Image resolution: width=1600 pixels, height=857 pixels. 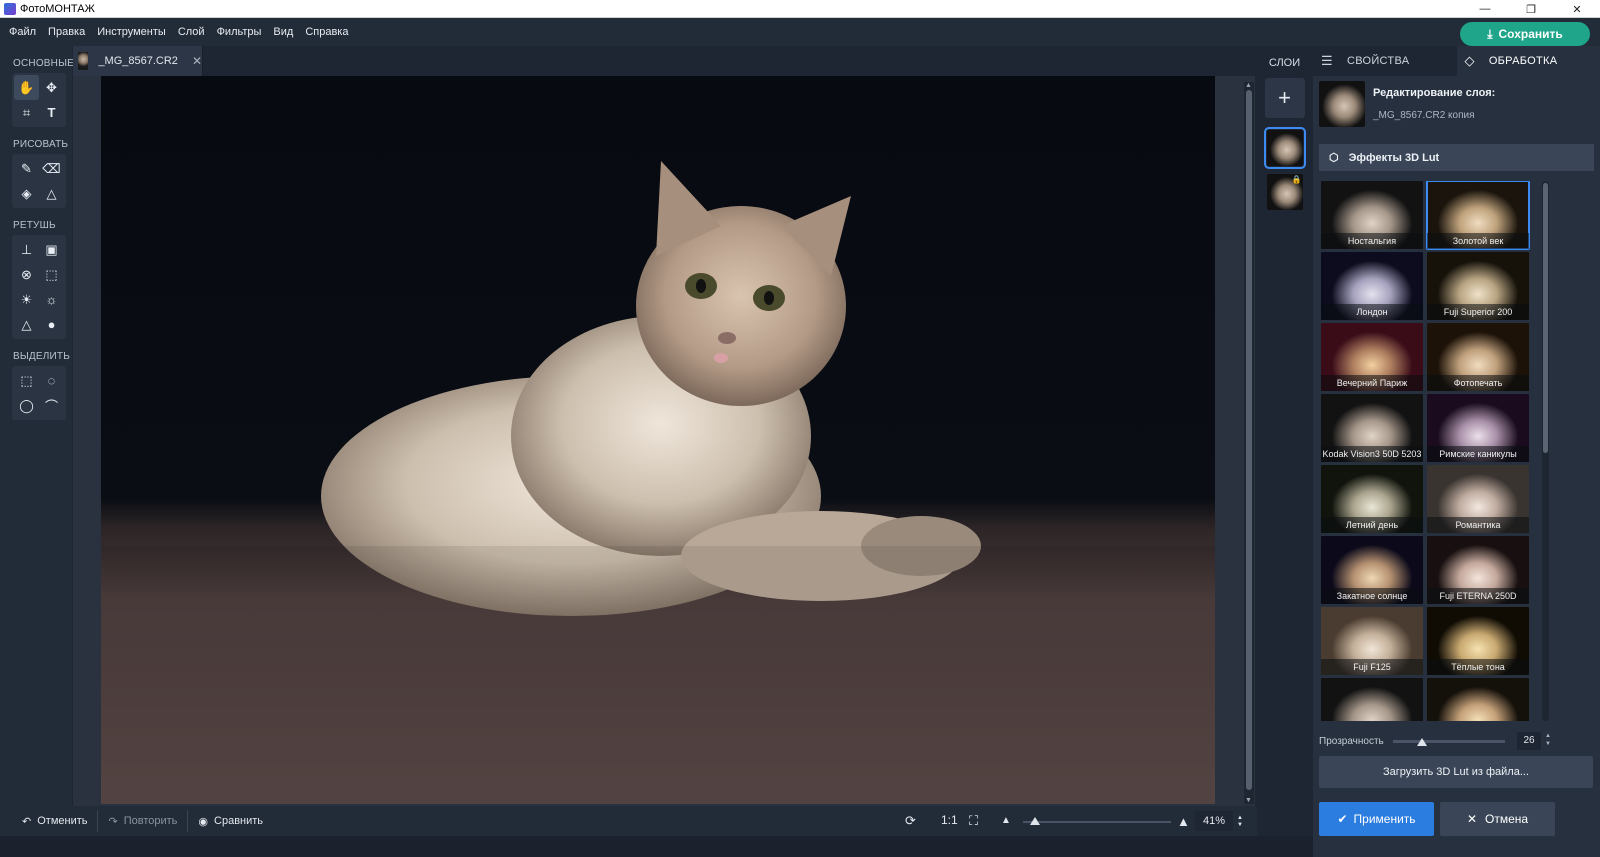 I want to click on menu-file: Файл, so click(x=21, y=32).